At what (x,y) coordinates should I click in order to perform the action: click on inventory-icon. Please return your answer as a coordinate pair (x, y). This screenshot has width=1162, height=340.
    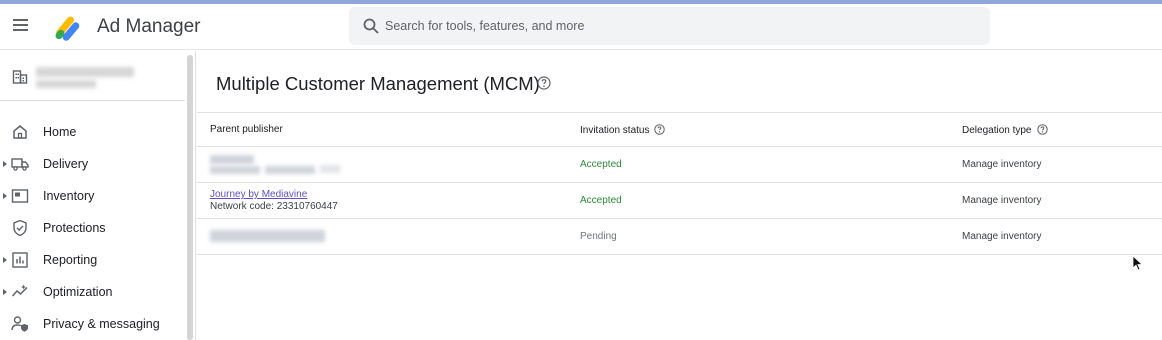
    Looking at the image, I should click on (20, 196).